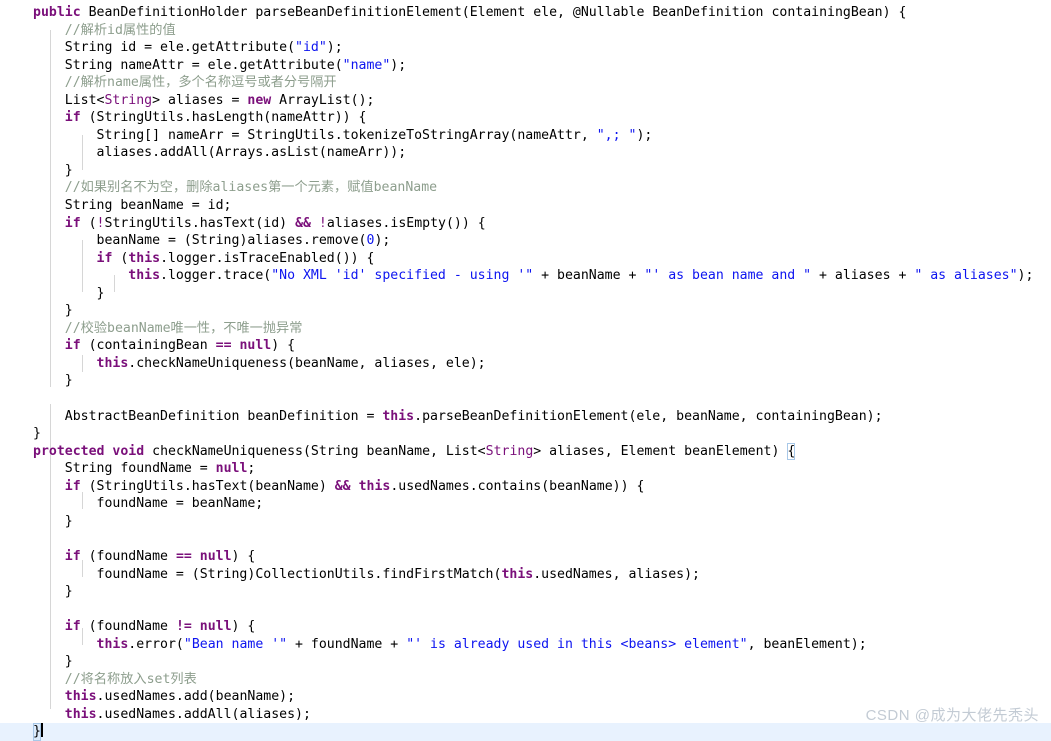 This screenshot has height=741, width=1051. Describe the element at coordinates (791, 451) in the screenshot. I see `bracket-match-highlight: {` at that location.